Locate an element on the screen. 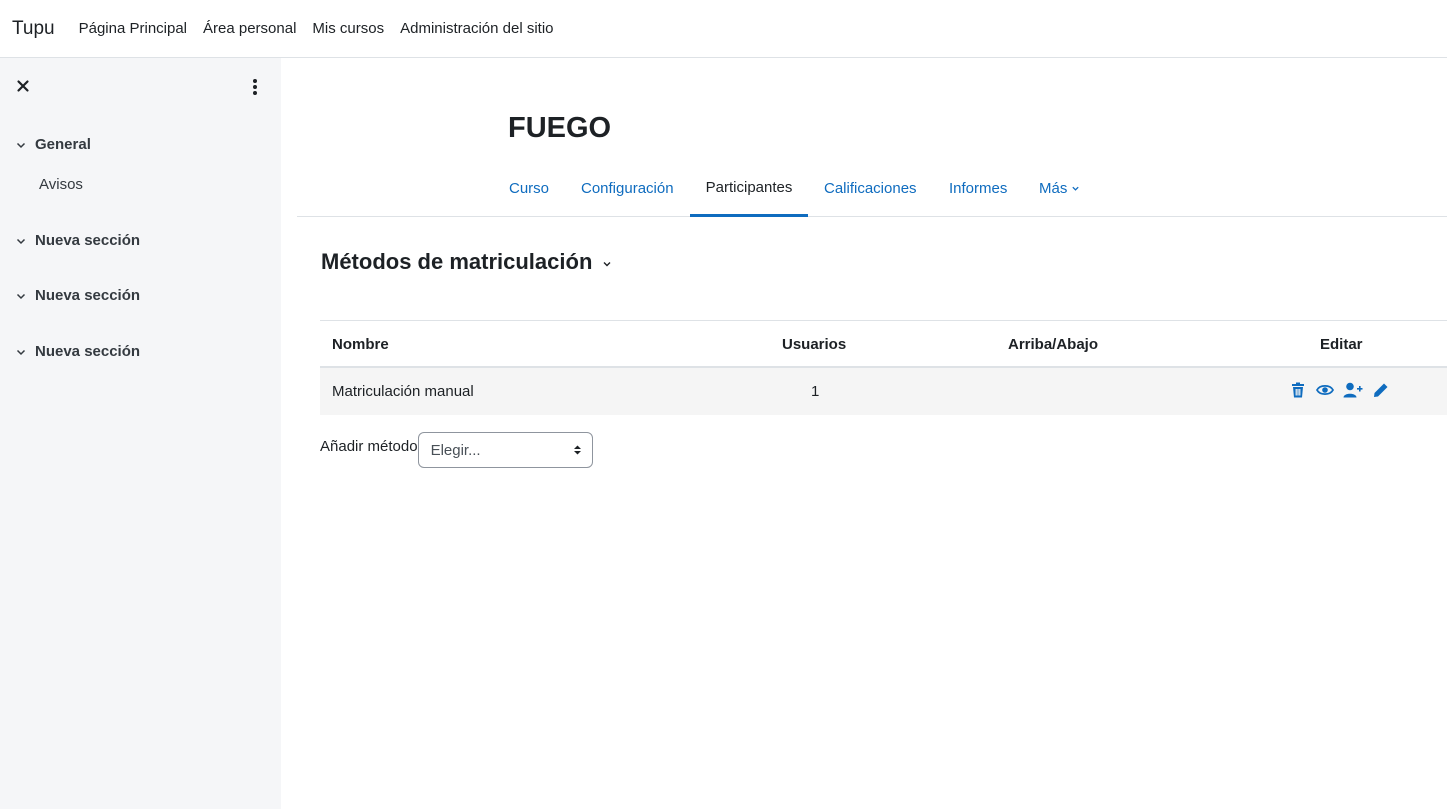  page-heading-dropdown: Métodos de matriculación is located at coordinates (466, 262).